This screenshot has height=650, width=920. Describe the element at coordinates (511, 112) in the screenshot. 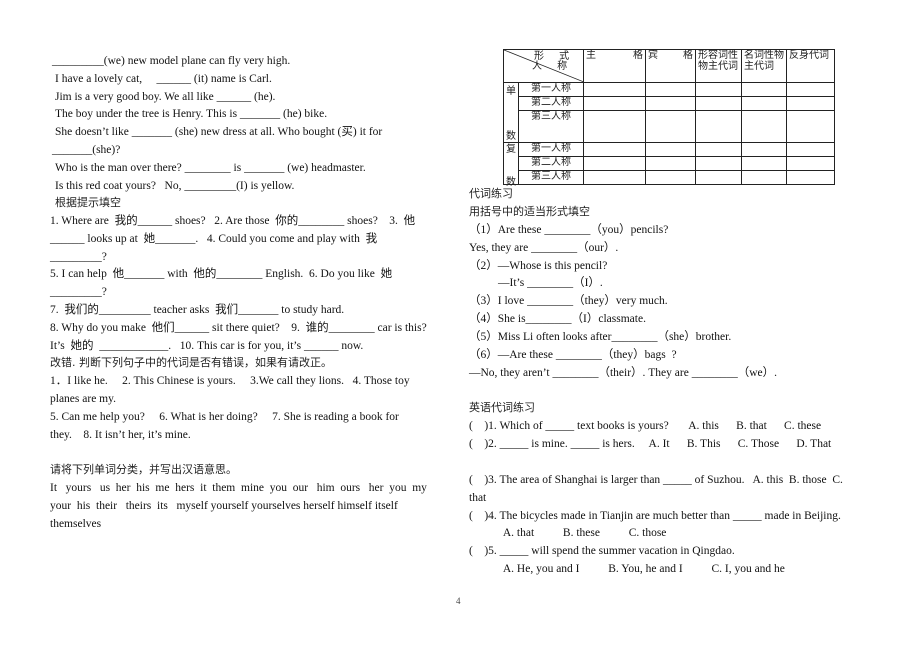

I see `singular-label-cell: 单 数` at that location.